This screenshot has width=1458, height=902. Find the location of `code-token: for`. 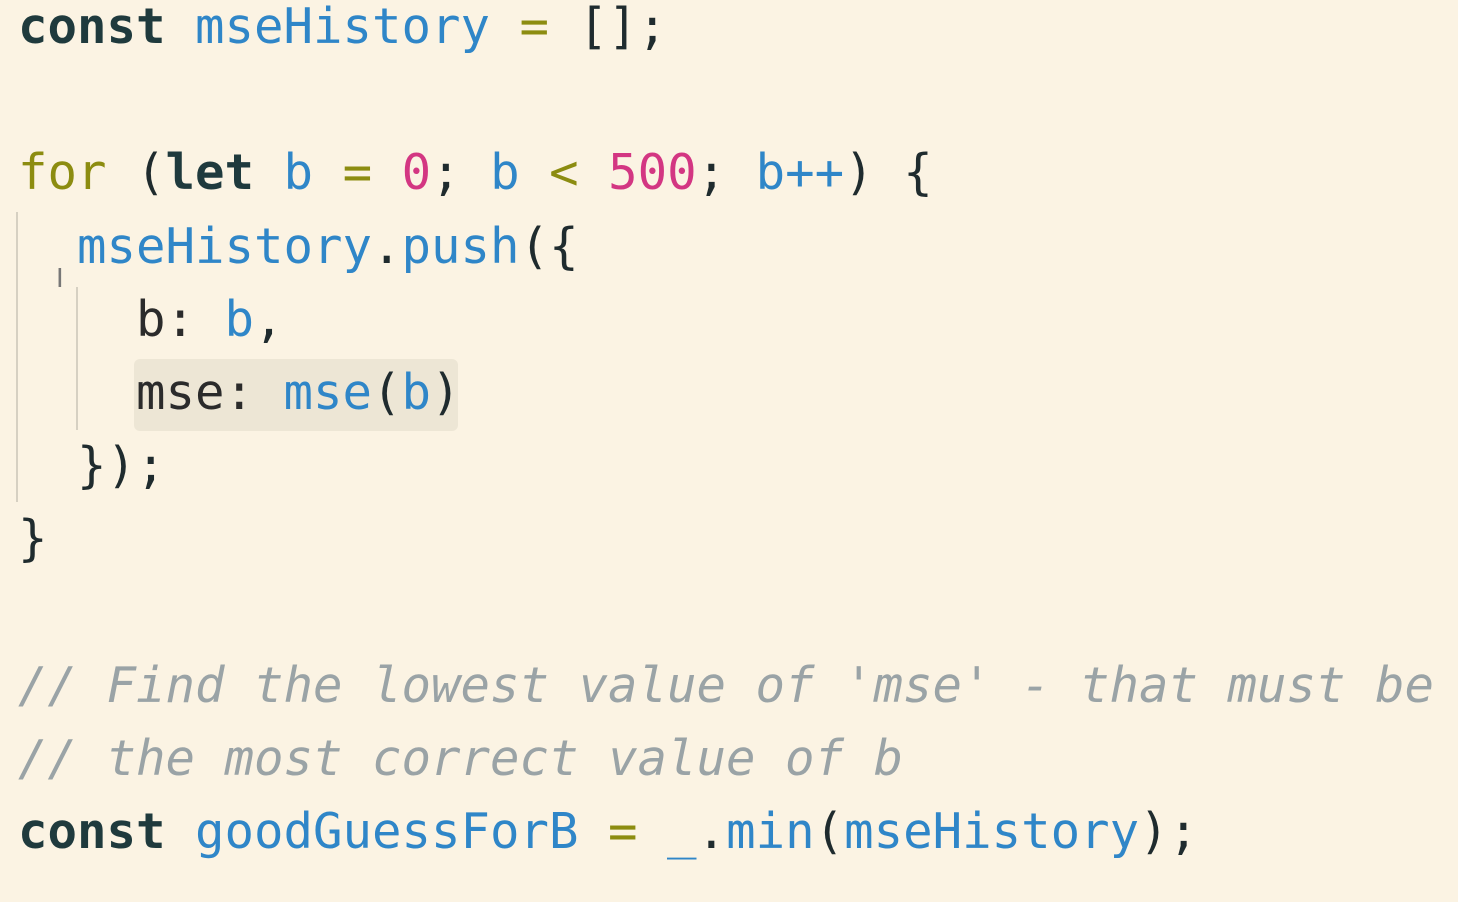

code-token: for is located at coordinates (77, 173).